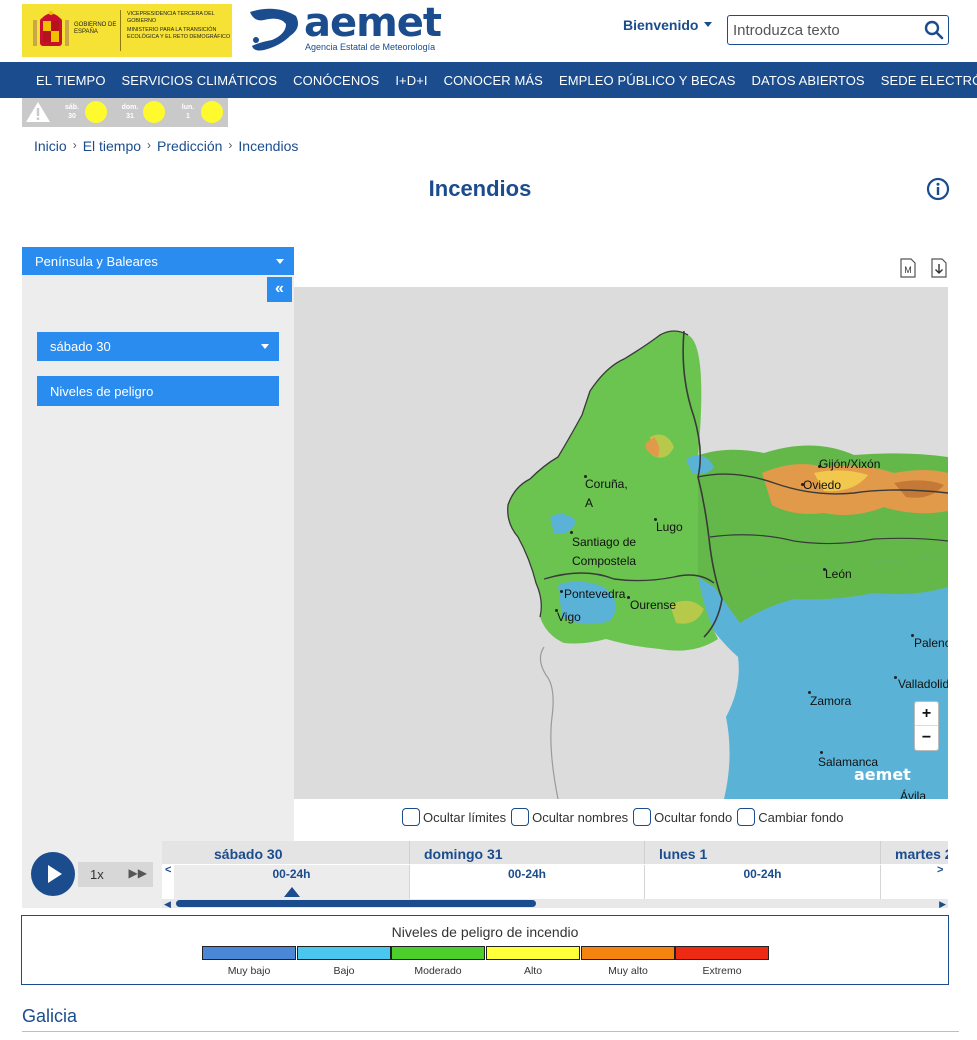  I want to click on city-coruna-a: A, so click(589, 503).